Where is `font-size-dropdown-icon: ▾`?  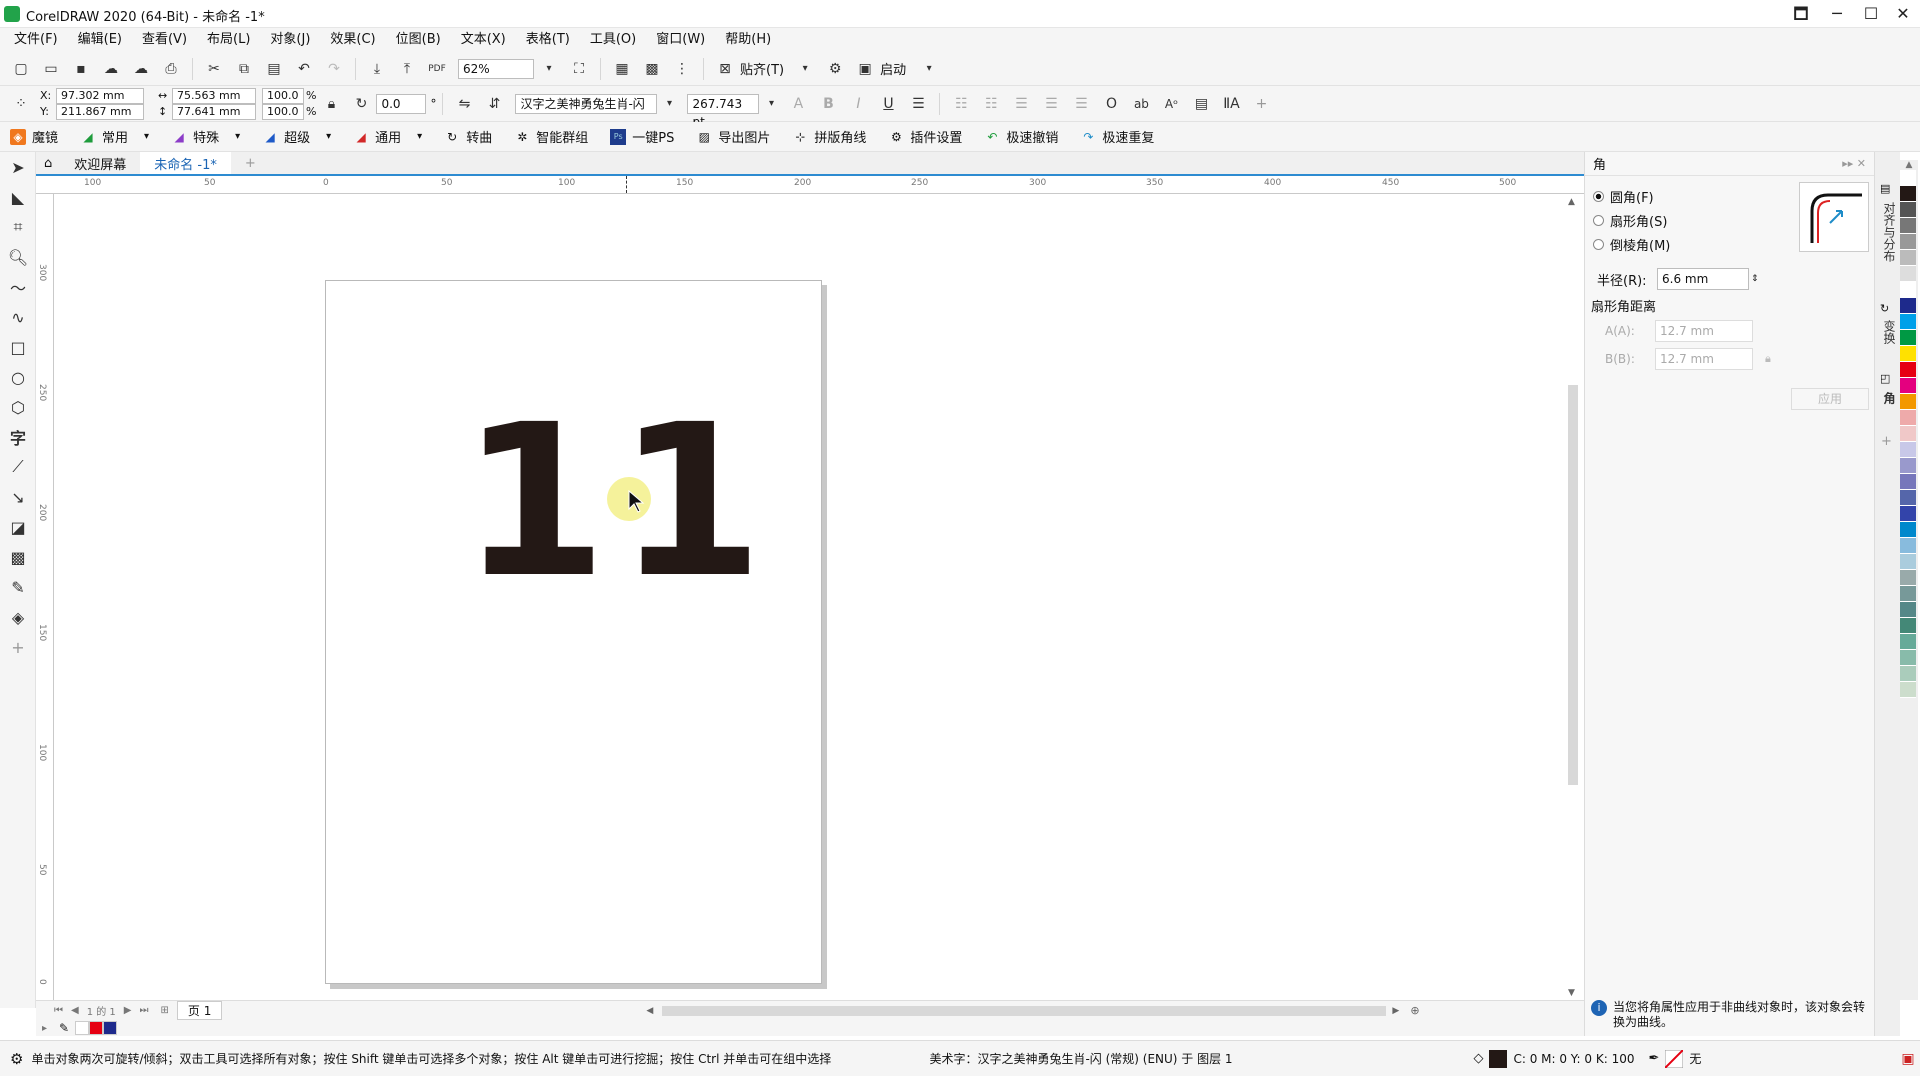 font-size-dropdown-icon: ▾ is located at coordinates (771, 104).